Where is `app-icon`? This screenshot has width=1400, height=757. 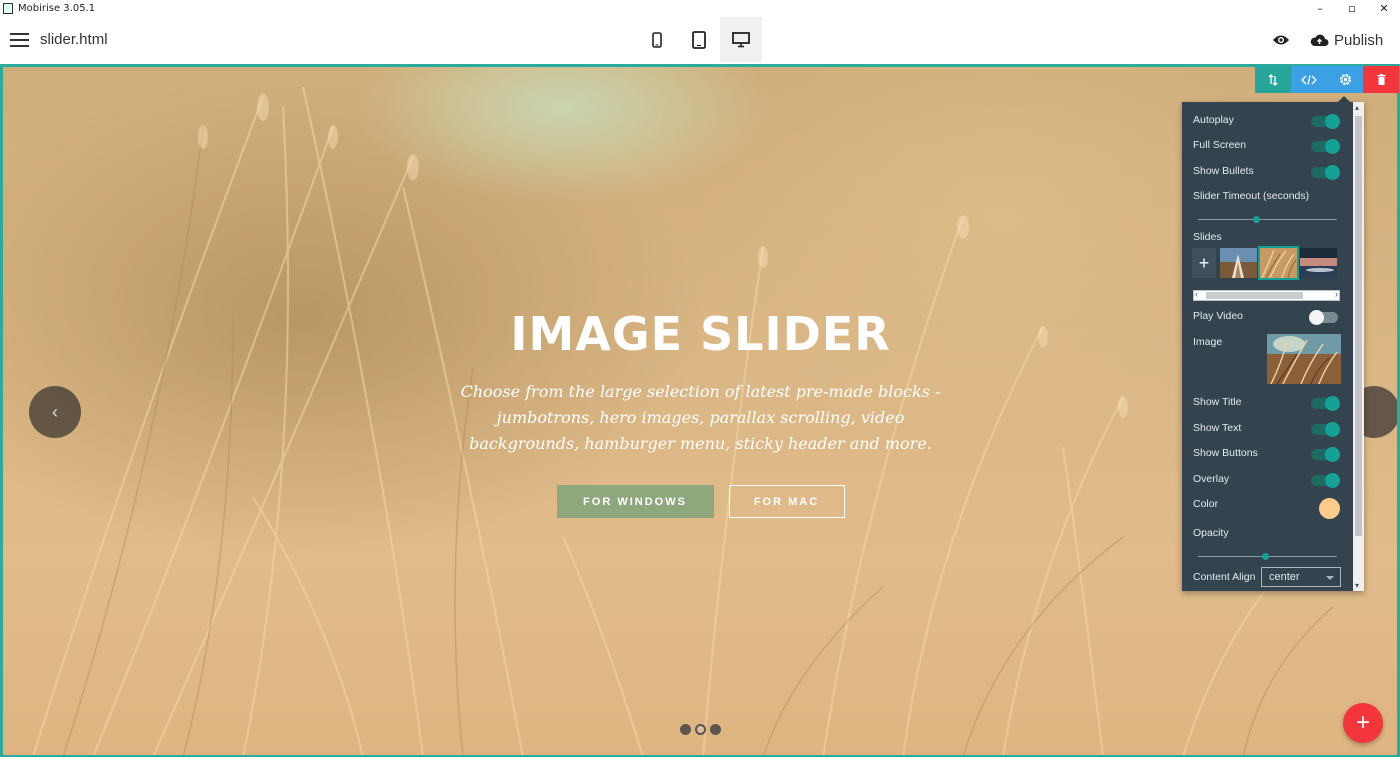 app-icon is located at coordinates (8, 8).